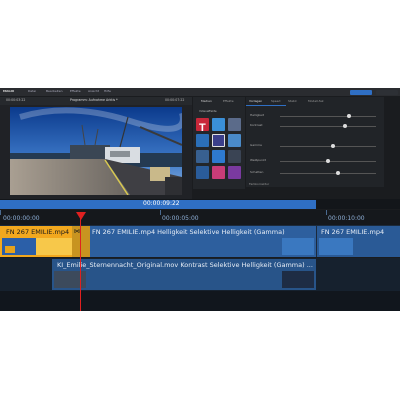 The height and width of the screenshot is (400, 400). Describe the element at coordinates (75, 91) in the screenshot. I see `menu-item-effects: Effekte` at that location.